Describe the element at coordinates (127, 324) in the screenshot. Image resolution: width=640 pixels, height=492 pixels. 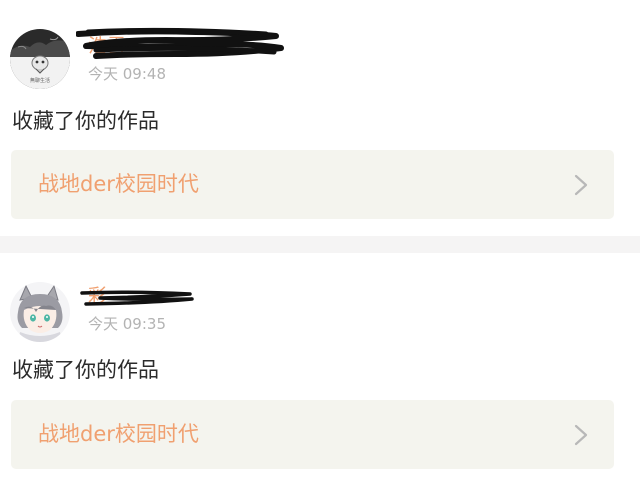
I see `timestamp: 今天 09:35` at that location.